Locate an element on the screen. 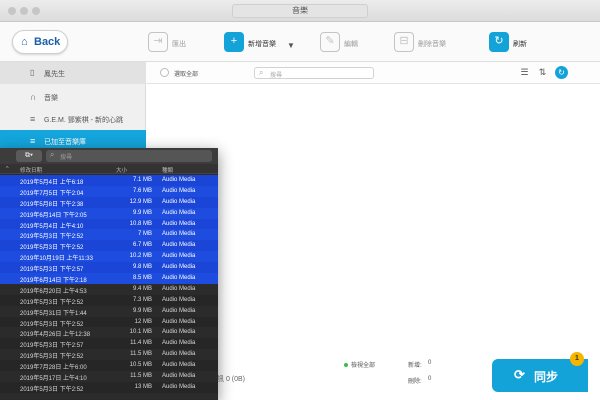 The image size is (600, 400). file-size: 9.4 MB is located at coordinates (142, 288).